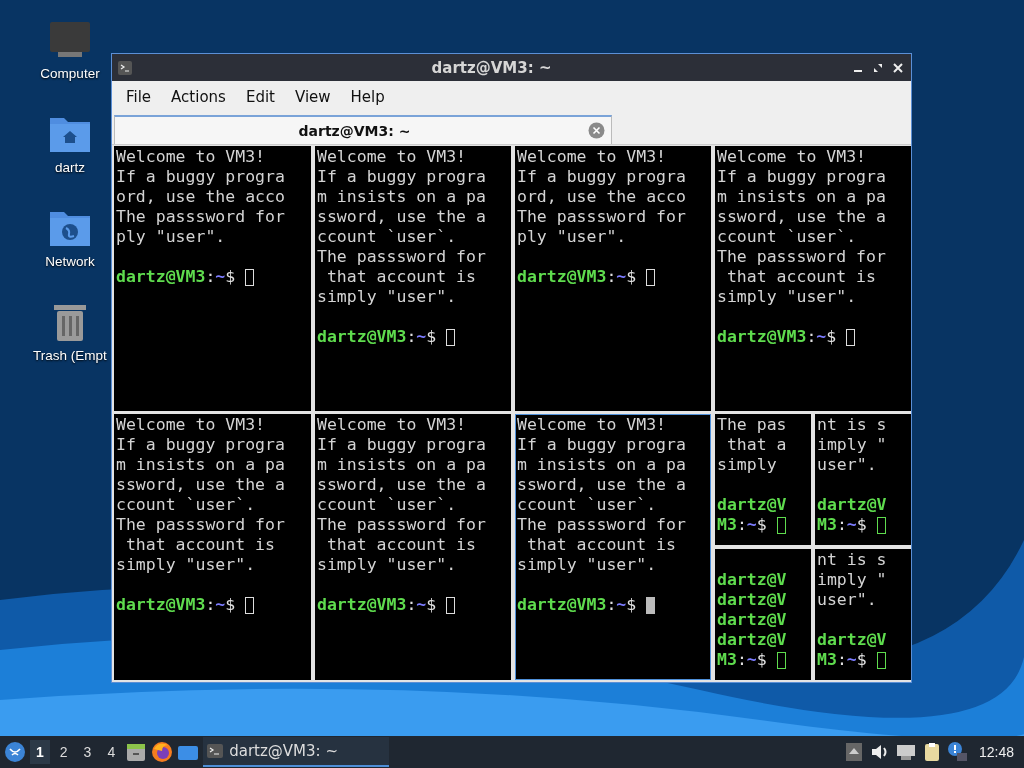 The image size is (1024, 768). What do you see at coordinates (198, 96) in the screenshot?
I see `menu-item: Actions` at bounding box center [198, 96].